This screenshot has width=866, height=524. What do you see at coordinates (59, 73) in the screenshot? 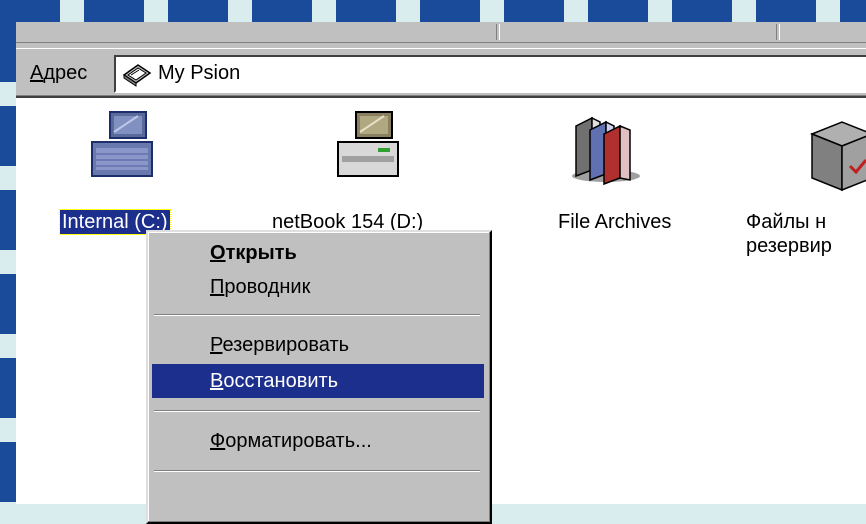
I see `address-label: Адрес` at bounding box center [59, 73].